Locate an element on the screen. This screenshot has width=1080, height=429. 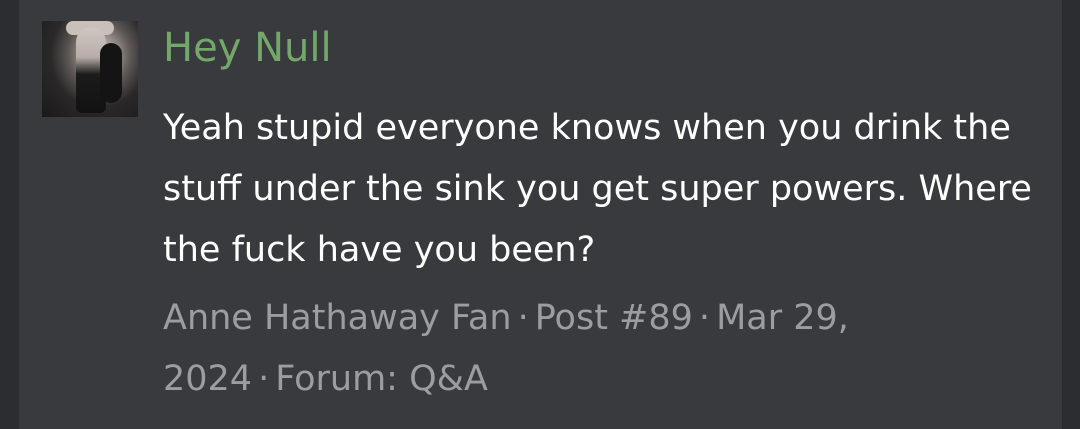
avatar-image-hair is located at coordinates (111, 73).